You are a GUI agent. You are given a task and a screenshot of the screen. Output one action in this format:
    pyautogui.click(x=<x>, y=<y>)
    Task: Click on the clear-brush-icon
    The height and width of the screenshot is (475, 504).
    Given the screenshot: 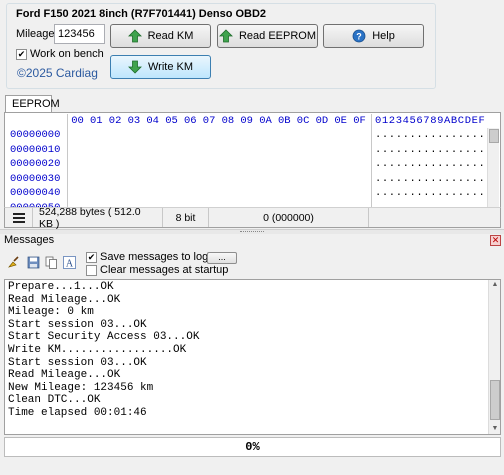 What is the action you would take?
    pyautogui.click(x=13, y=262)
    